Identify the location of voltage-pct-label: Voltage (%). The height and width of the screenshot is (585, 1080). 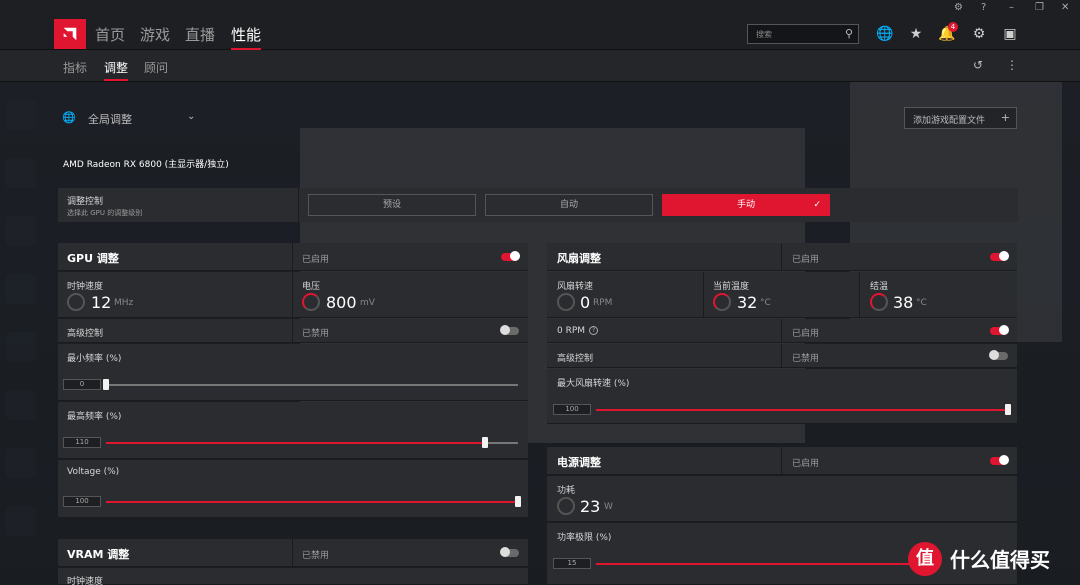
(93, 472).